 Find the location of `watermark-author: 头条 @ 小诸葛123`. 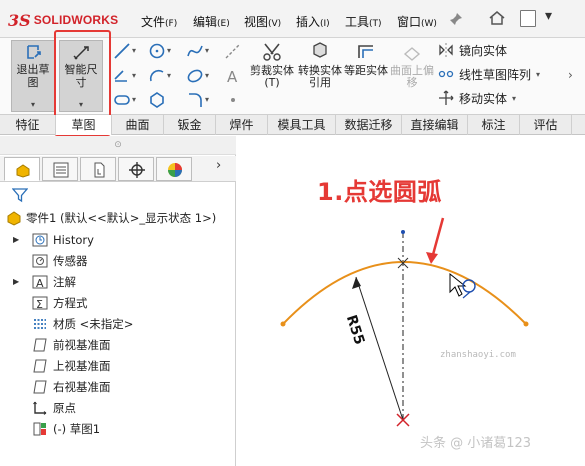

watermark-author: 头条 @ 小诸葛123 is located at coordinates (476, 443).